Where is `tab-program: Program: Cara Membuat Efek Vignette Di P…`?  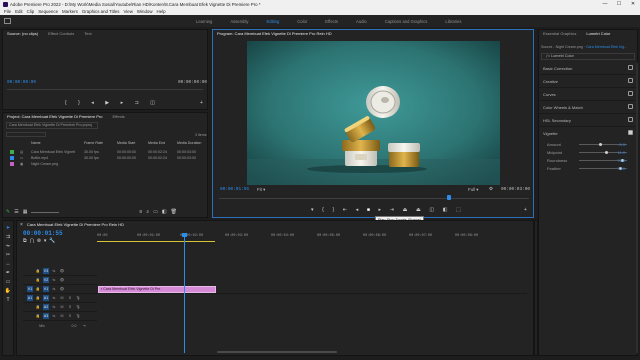 tab-program: Program: Cara Membuat Efek Vignette Di P… is located at coordinates (274, 33).